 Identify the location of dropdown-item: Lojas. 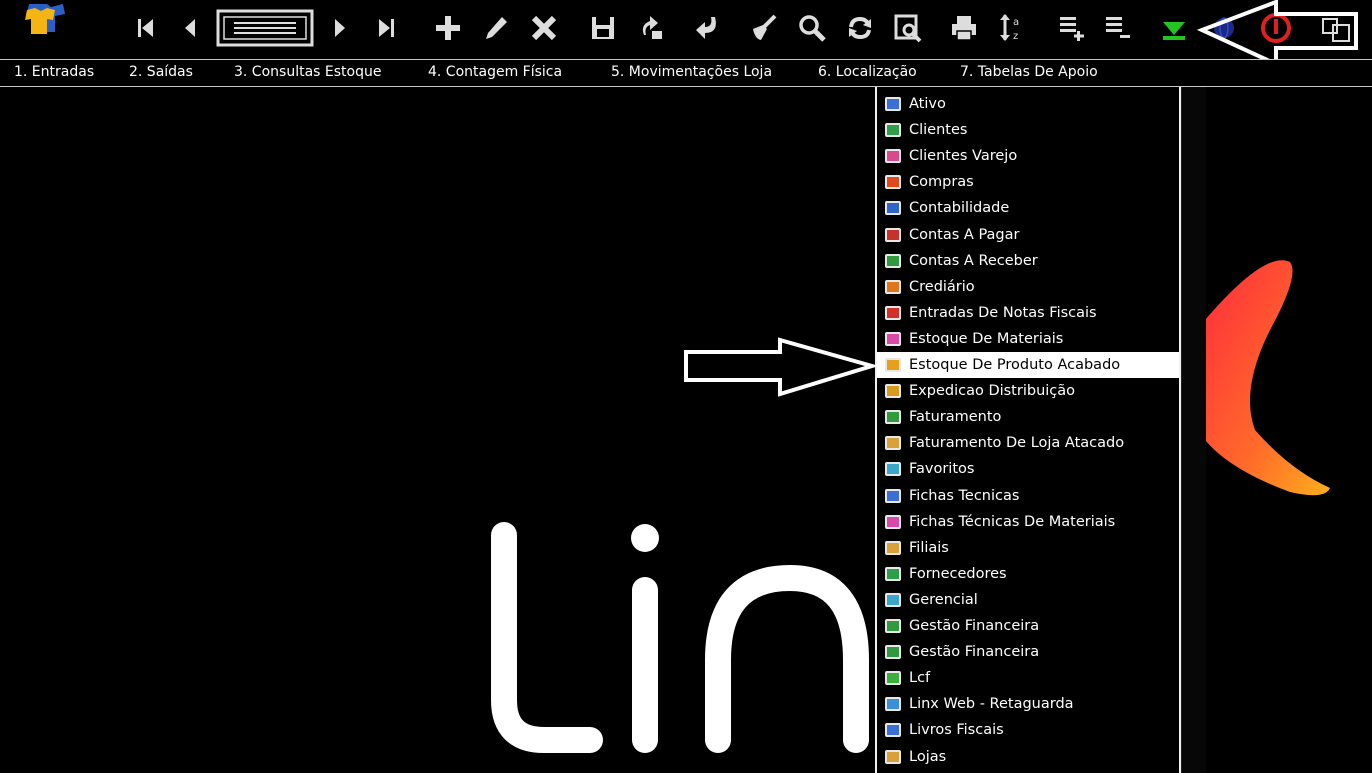
(1028, 757).